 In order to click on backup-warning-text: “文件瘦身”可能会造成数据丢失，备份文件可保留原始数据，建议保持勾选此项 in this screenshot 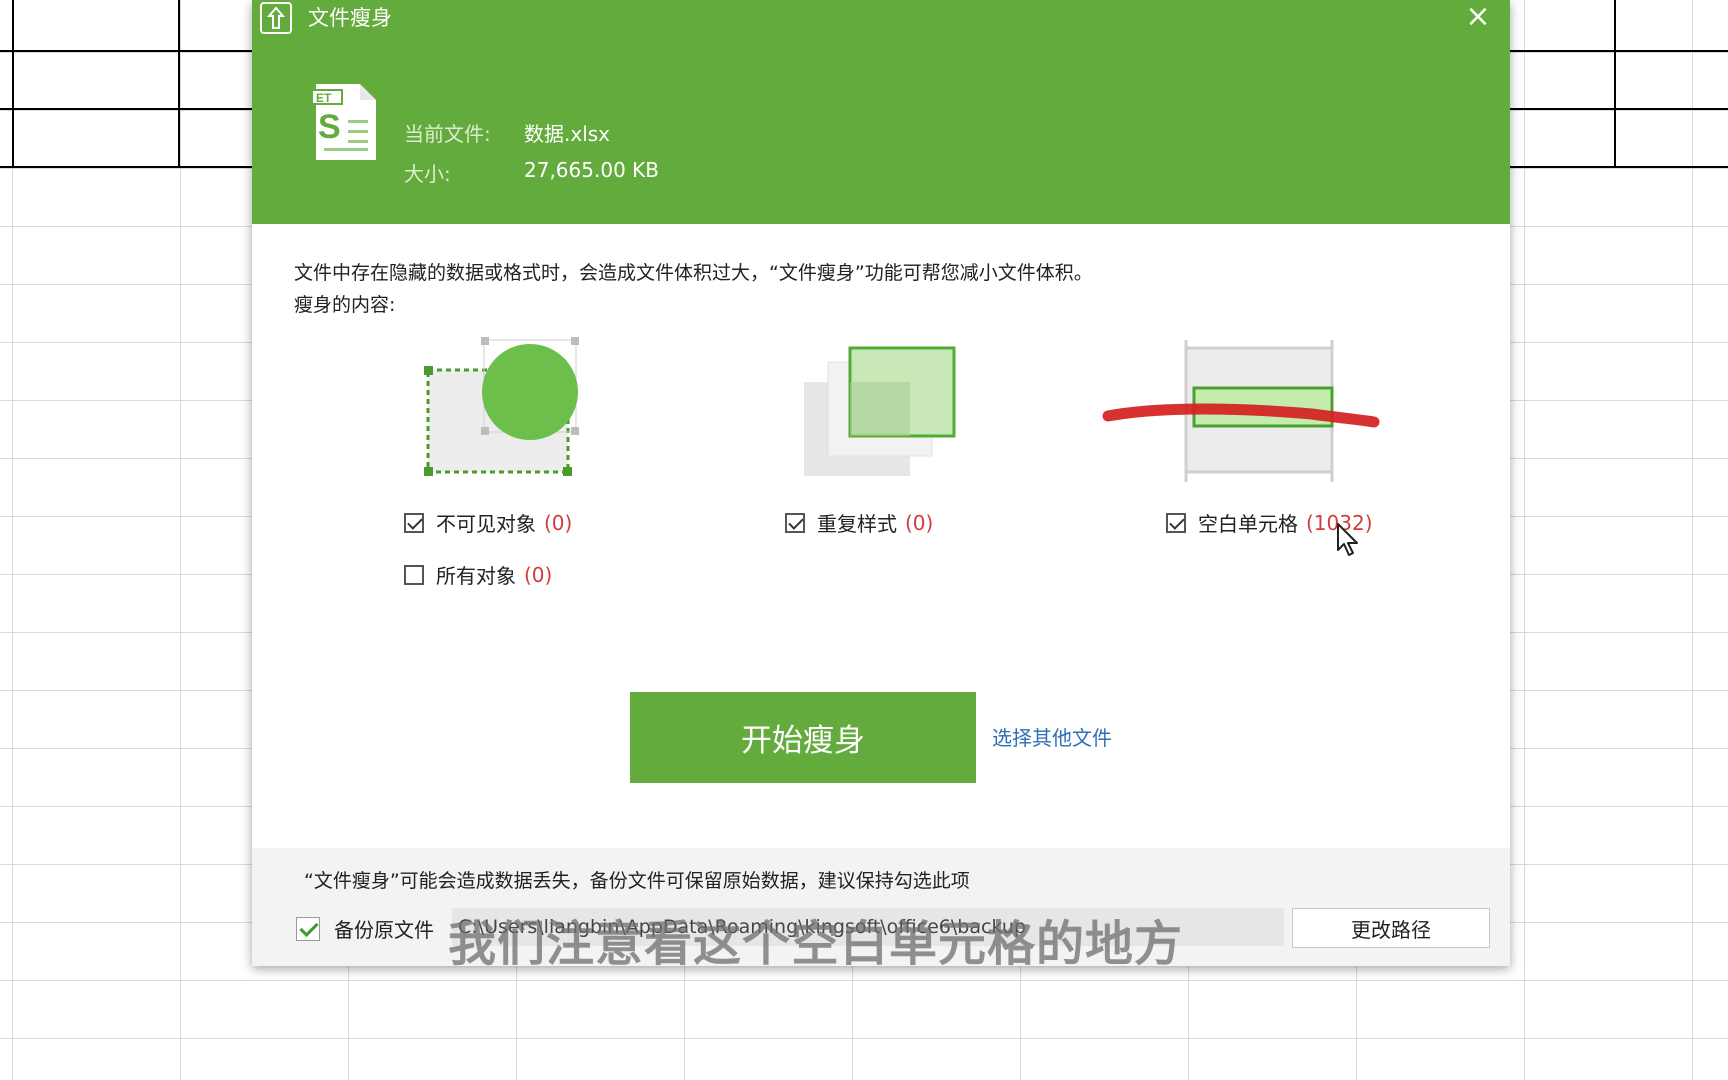, I will do `click(637, 881)`.